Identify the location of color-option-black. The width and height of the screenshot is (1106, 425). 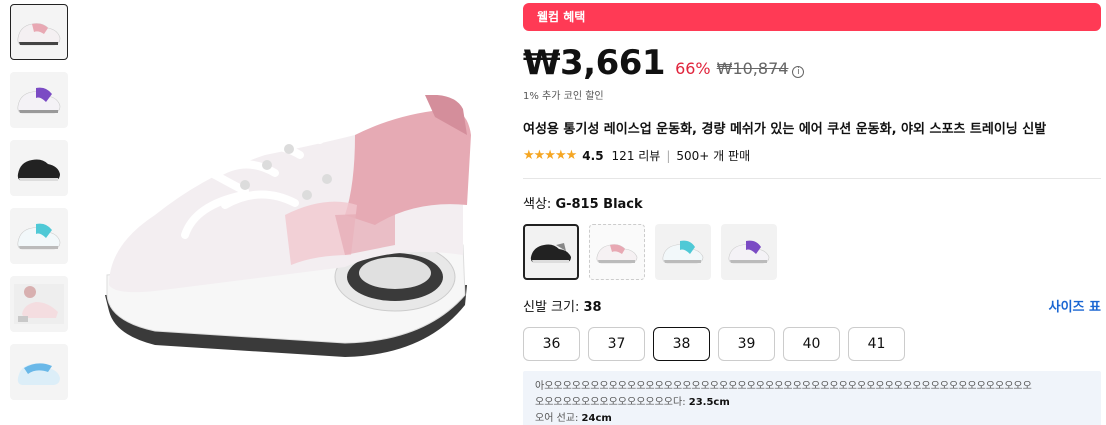
(551, 252).